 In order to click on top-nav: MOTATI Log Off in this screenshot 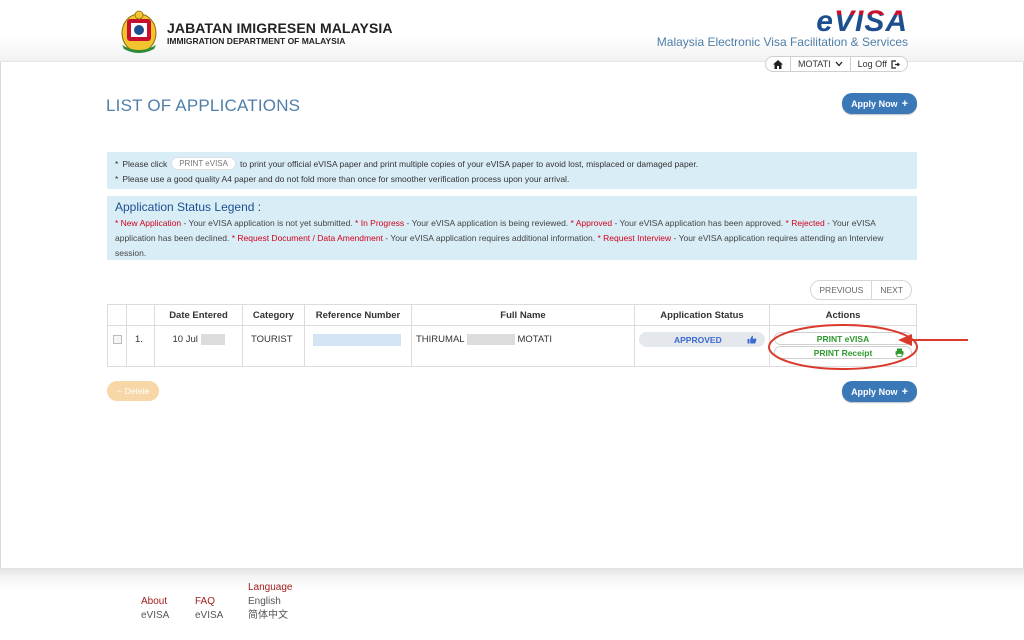, I will do `click(836, 64)`.